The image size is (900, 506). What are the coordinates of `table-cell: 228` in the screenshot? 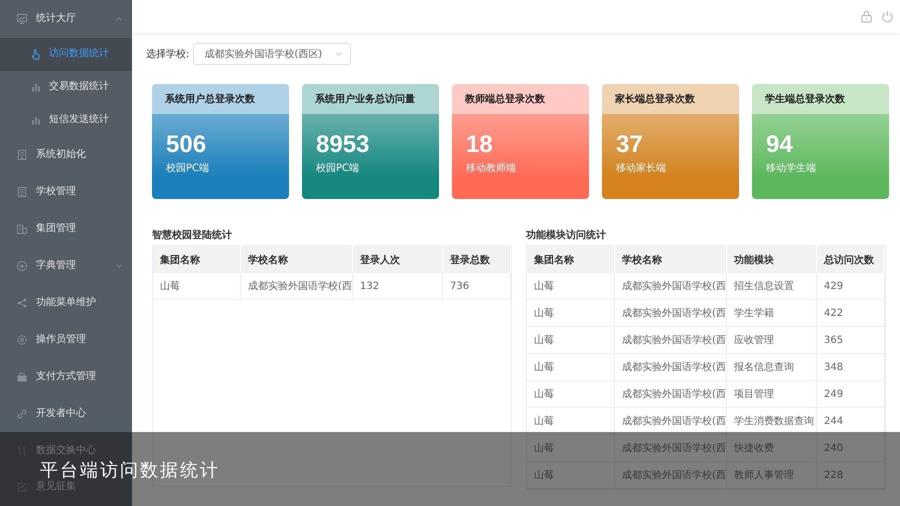 It's located at (851, 475).